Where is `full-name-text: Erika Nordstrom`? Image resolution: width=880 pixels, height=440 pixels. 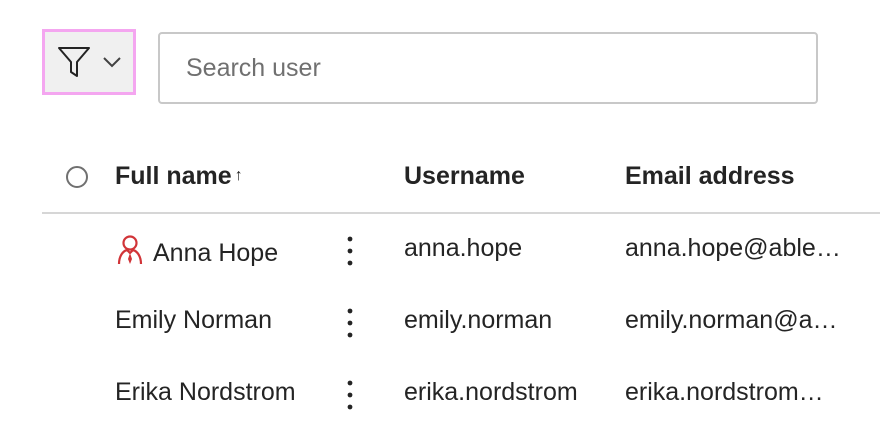
full-name-text: Erika Nordstrom is located at coordinates (205, 392).